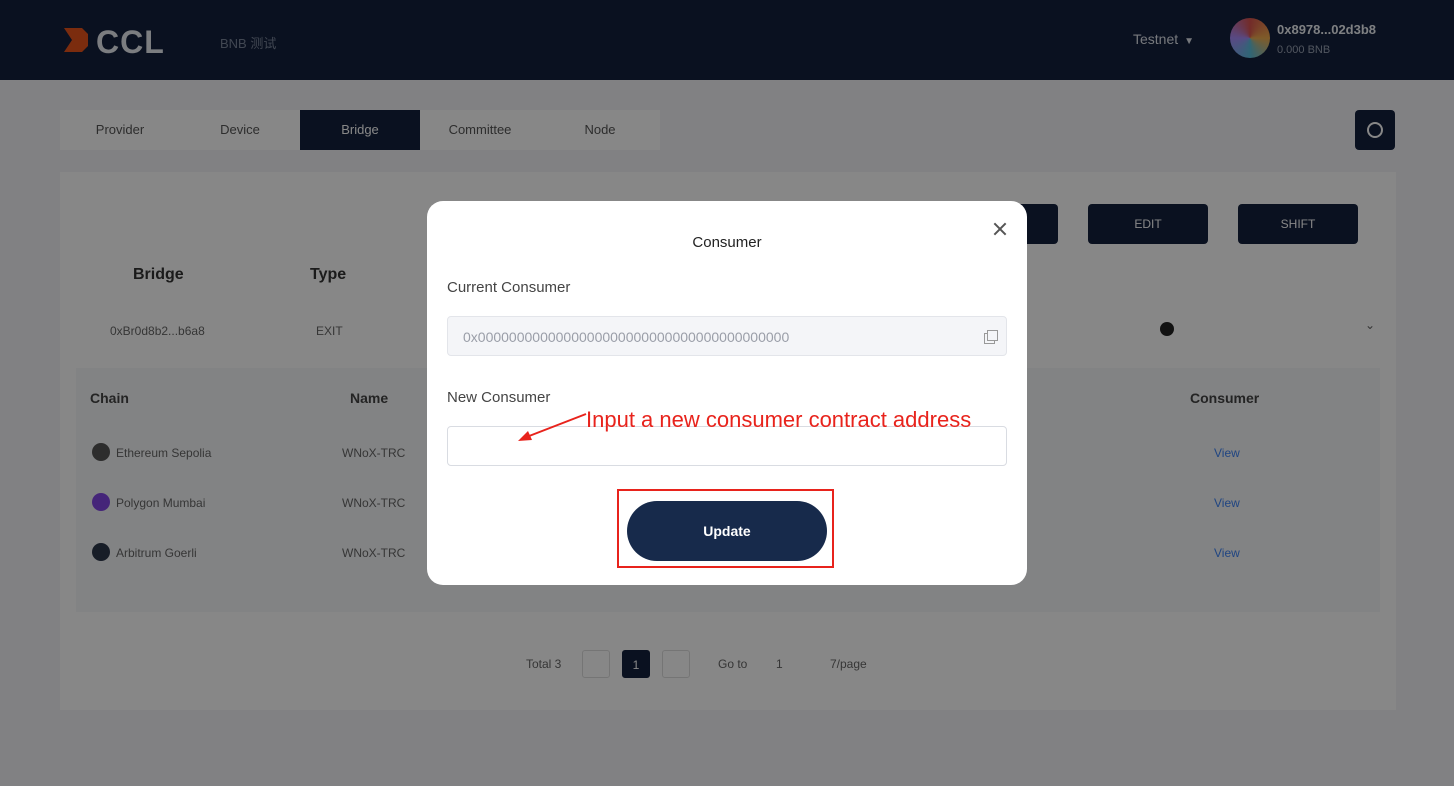  Describe the element at coordinates (991, 337) in the screenshot. I see `copy-icon` at that location.